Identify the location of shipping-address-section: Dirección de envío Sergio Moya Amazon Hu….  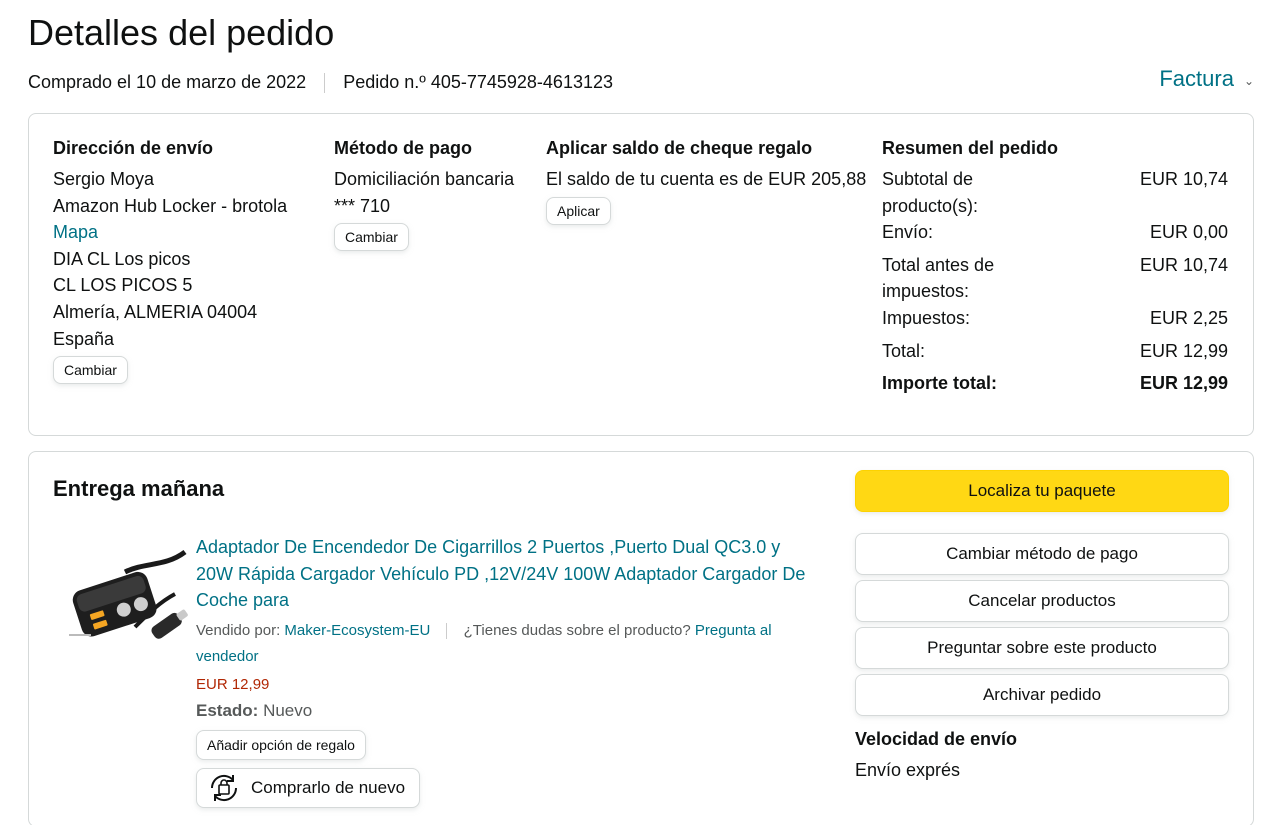
(188, 260).